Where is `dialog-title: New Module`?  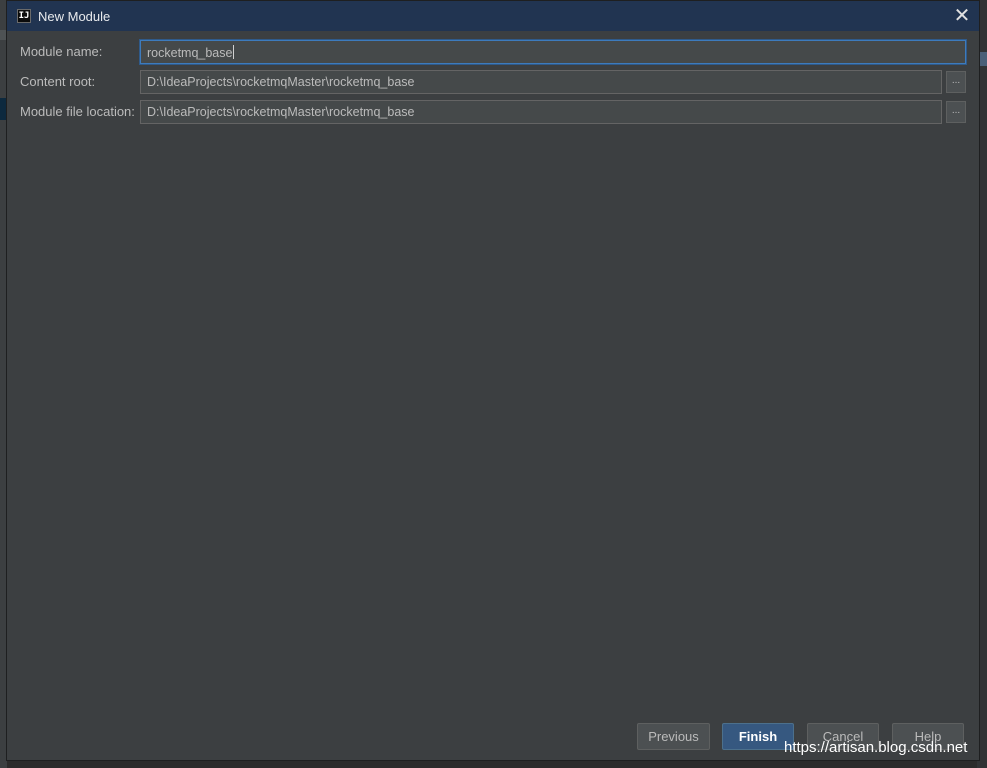 dialog-title: New Module is located at coordinates (74, 16).